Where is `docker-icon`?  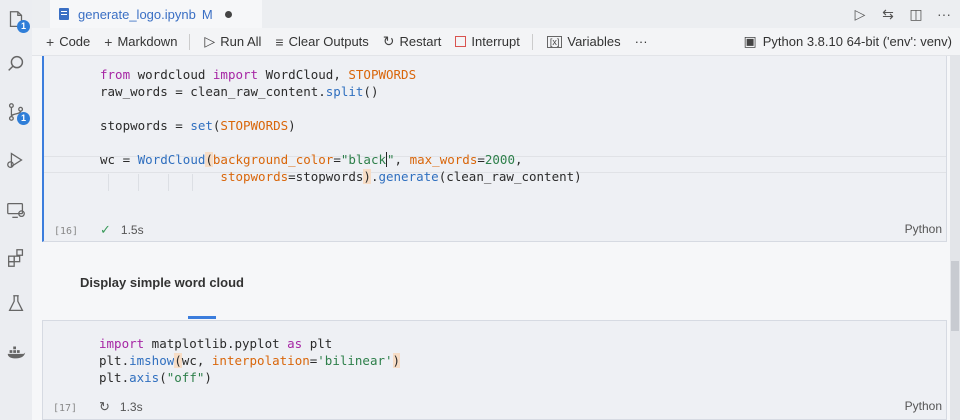
docker-icon is located at coordinates (16, 352).